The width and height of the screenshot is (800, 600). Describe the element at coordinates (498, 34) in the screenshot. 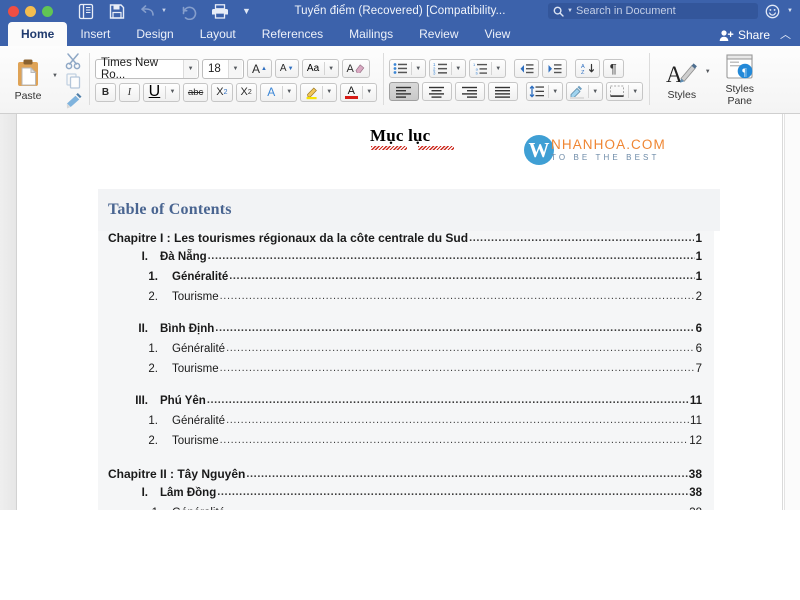

I see `tab-view: View` at that location.